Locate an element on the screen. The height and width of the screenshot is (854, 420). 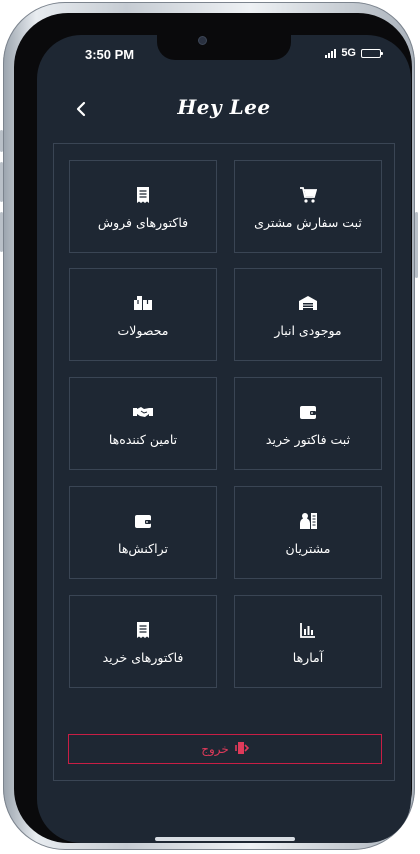
menu-tile-sales-invoices: فاکتورهای فروش is located at coordinates (143, 206).